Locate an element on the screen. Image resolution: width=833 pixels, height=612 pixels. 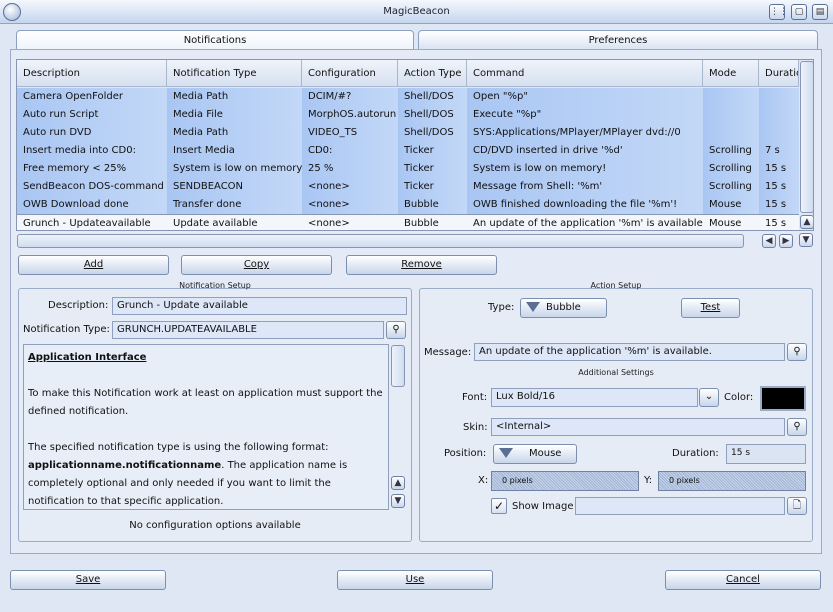
list-scroll-up-button: ▲ is located at coordinates (806, 222).